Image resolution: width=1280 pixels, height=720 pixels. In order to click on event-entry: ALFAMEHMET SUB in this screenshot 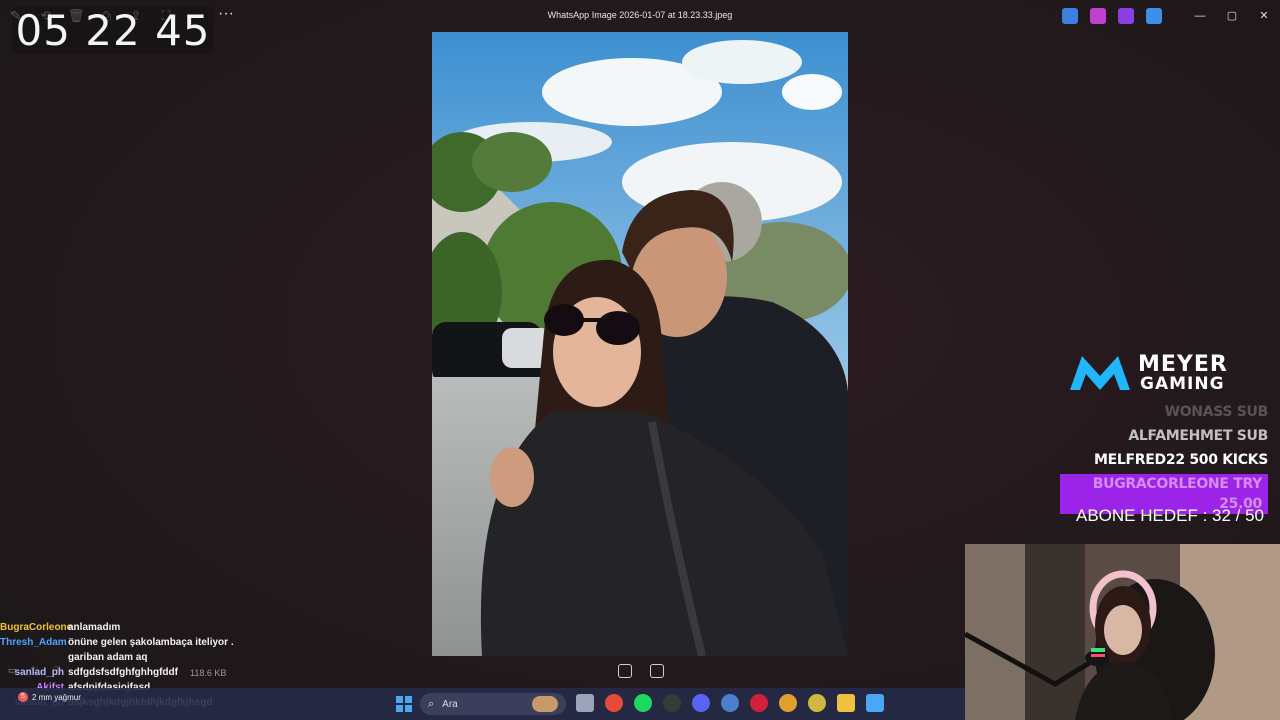, I will do `click(1198, 436)`.